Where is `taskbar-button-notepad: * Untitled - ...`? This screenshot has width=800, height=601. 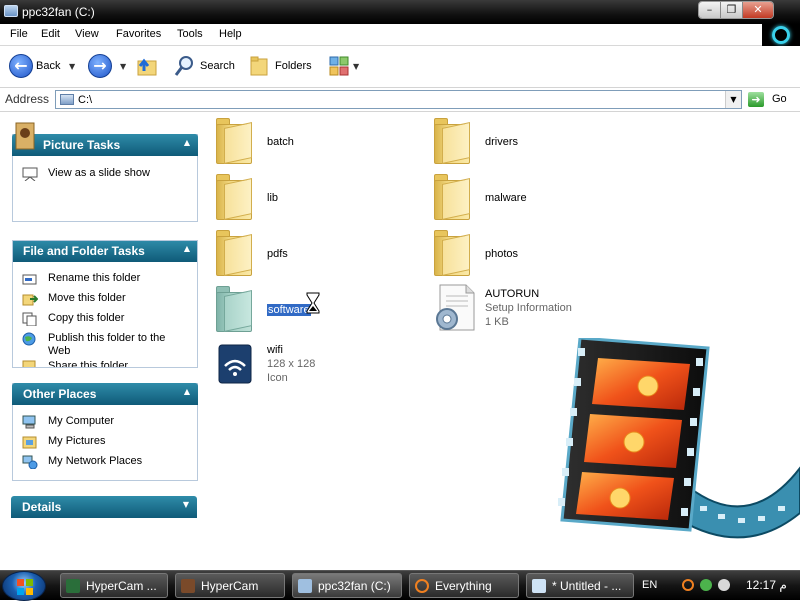 taskbar-button-notepad: * Untitled - ... is located at coordinates (580, 585).